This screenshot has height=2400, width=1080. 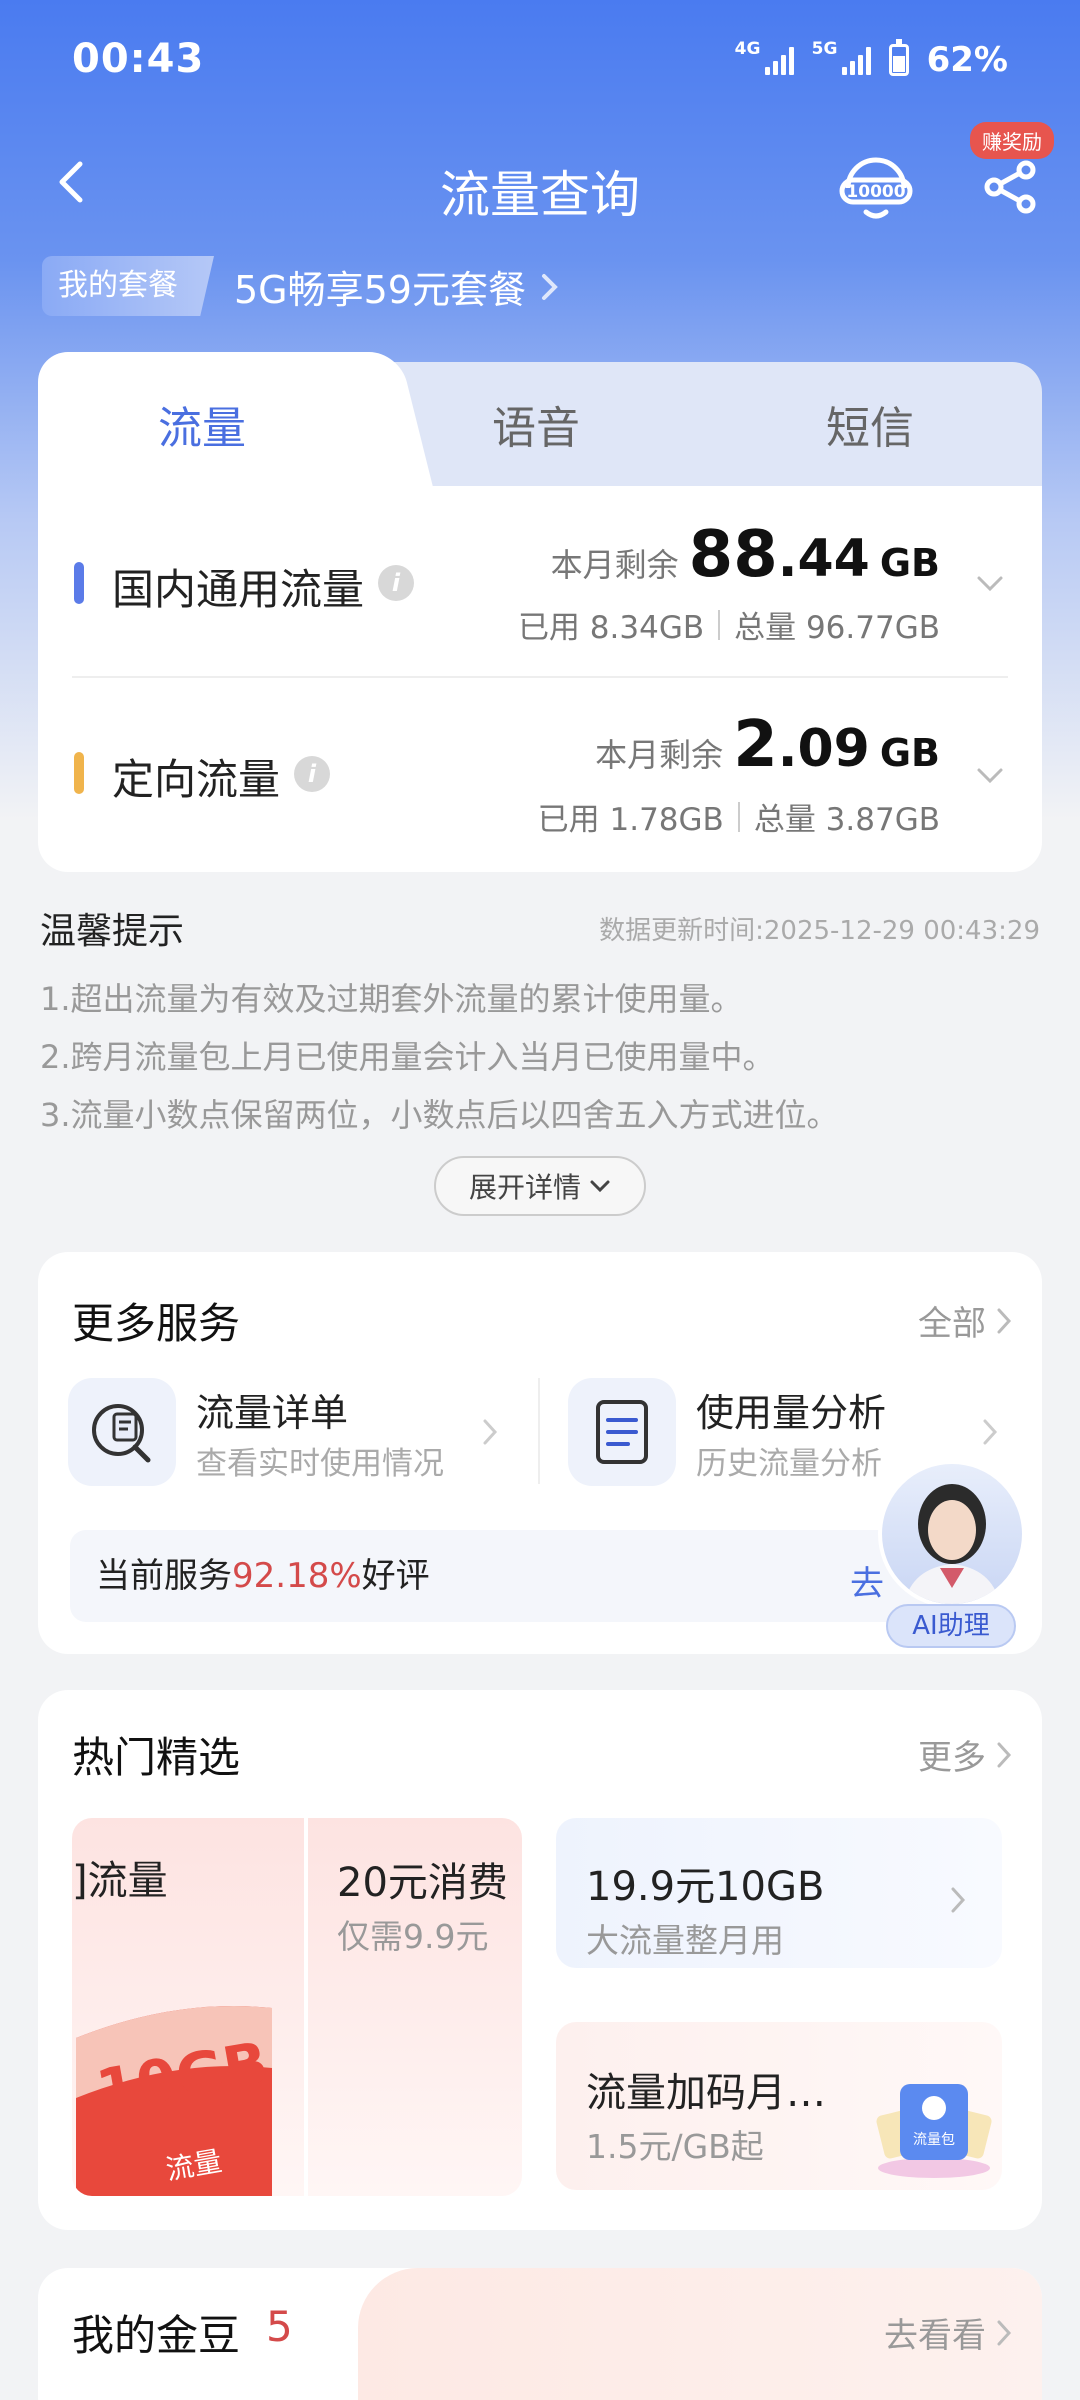 I want to click on reward-badge: 赚奖励, so click(x=1012, y=140).